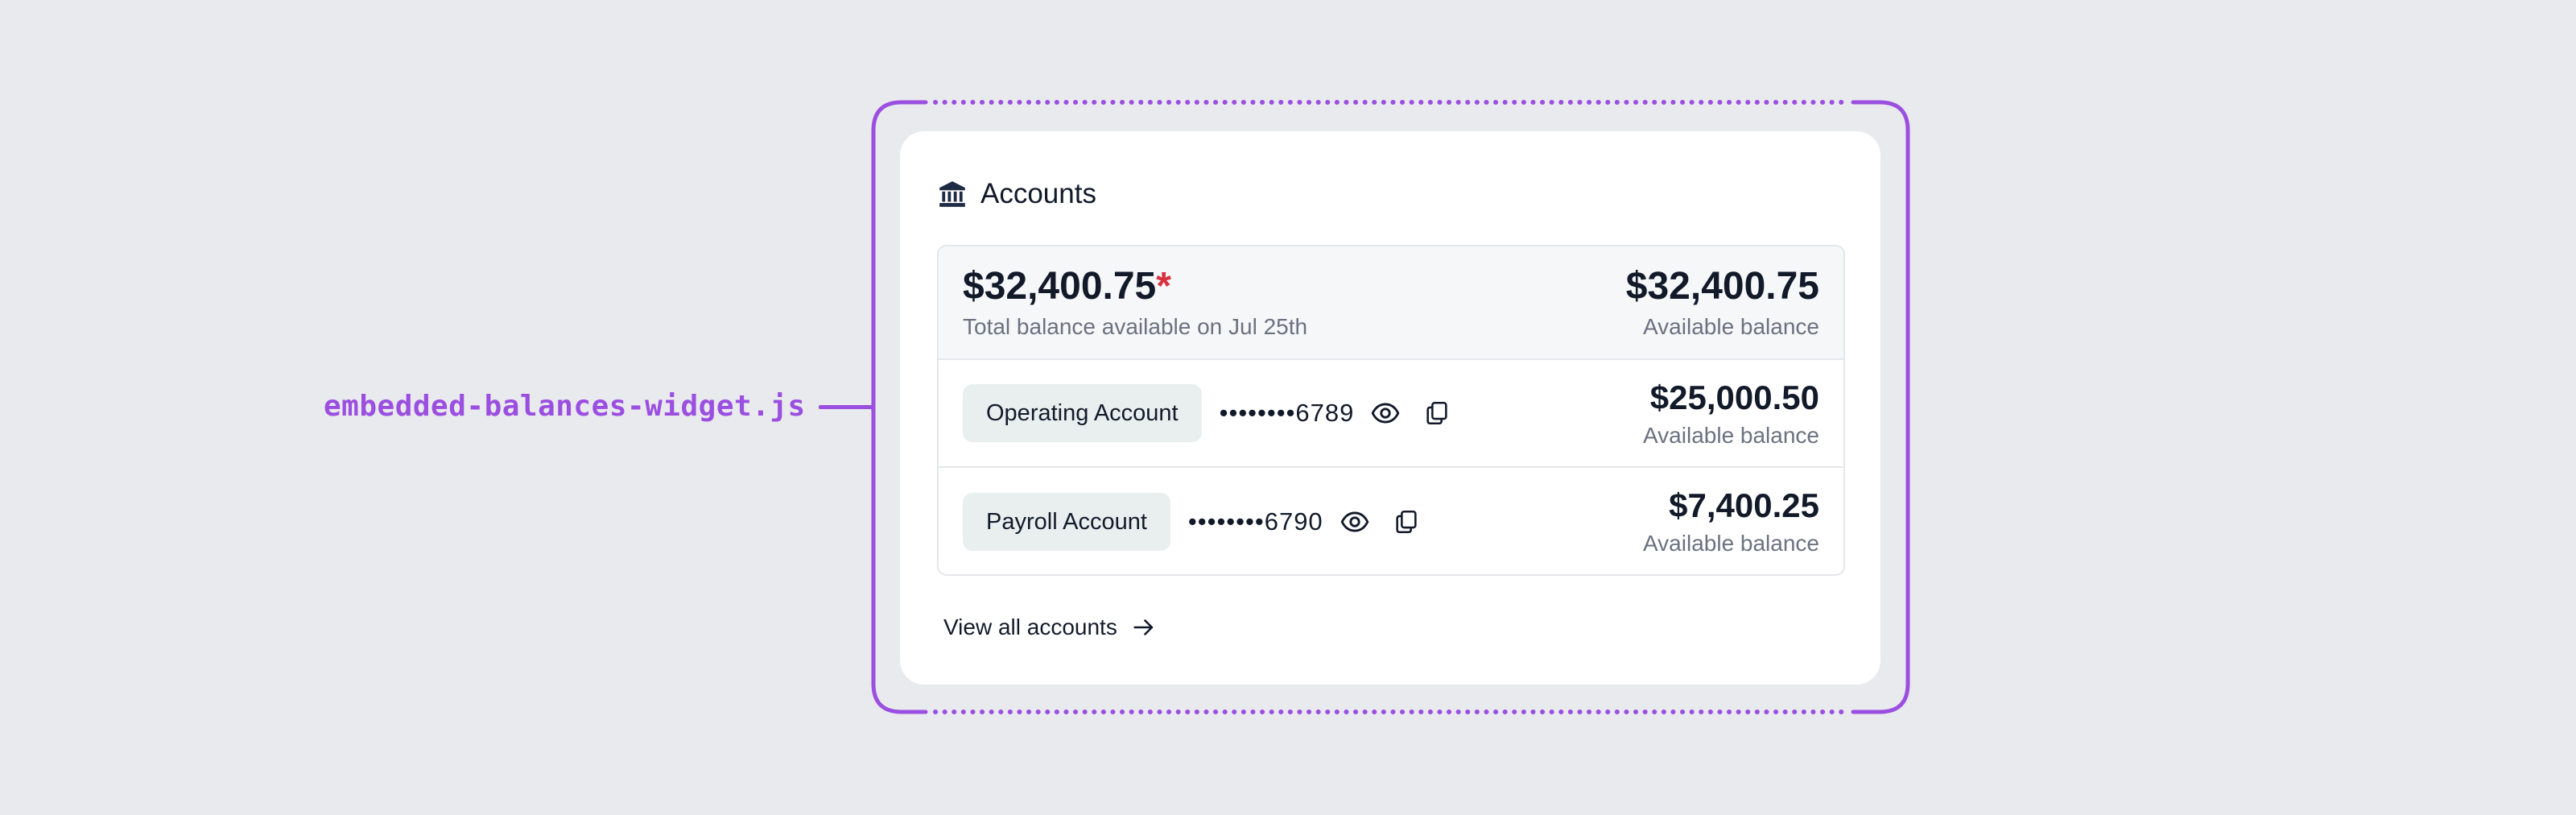 Image resolution: width=2576 pixels, height=815 pixels. What do you see at coordinates (1135, 326) in the screenshot?
I see `total-balance-caption: Total balance available on Jul 25th` at bounding box center [1135, 326].